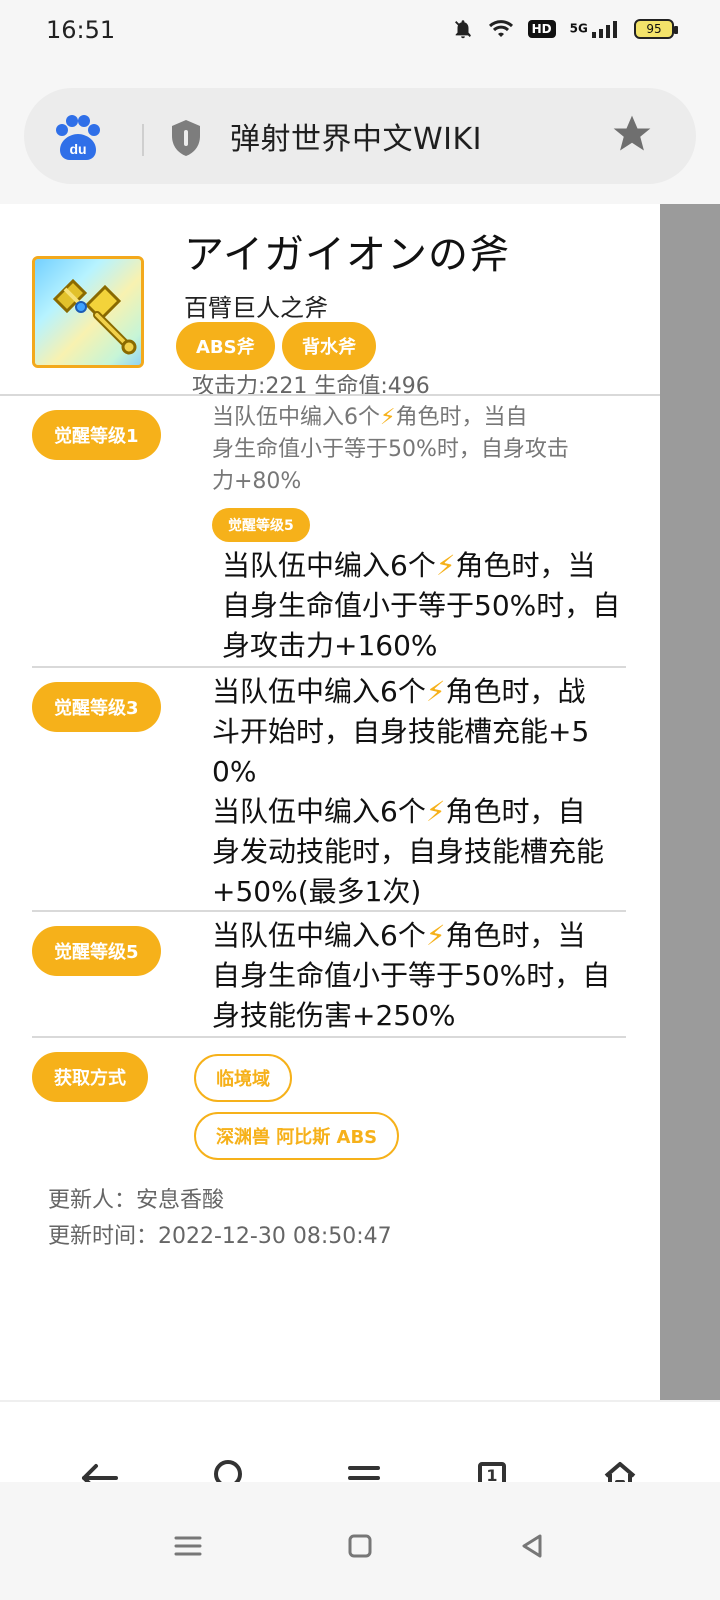 This screenshot has height=1600, width=720. I want to click on recent-apps-icon, so click(188, 1546).